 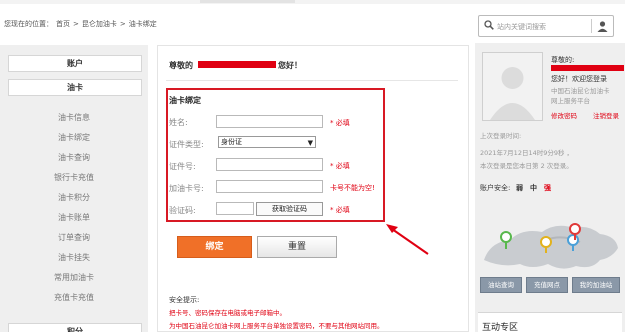 I want to click on change-password-link: 修改密码, so click(x=564, y=115).